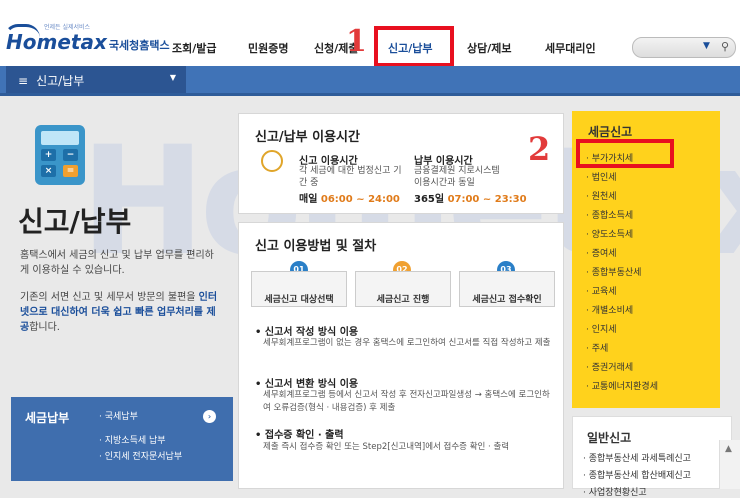  Describe the element at coordinates (622, 385) in the screenshot. I see `tax-item-transport: · 교통에너지환경세` at that location.